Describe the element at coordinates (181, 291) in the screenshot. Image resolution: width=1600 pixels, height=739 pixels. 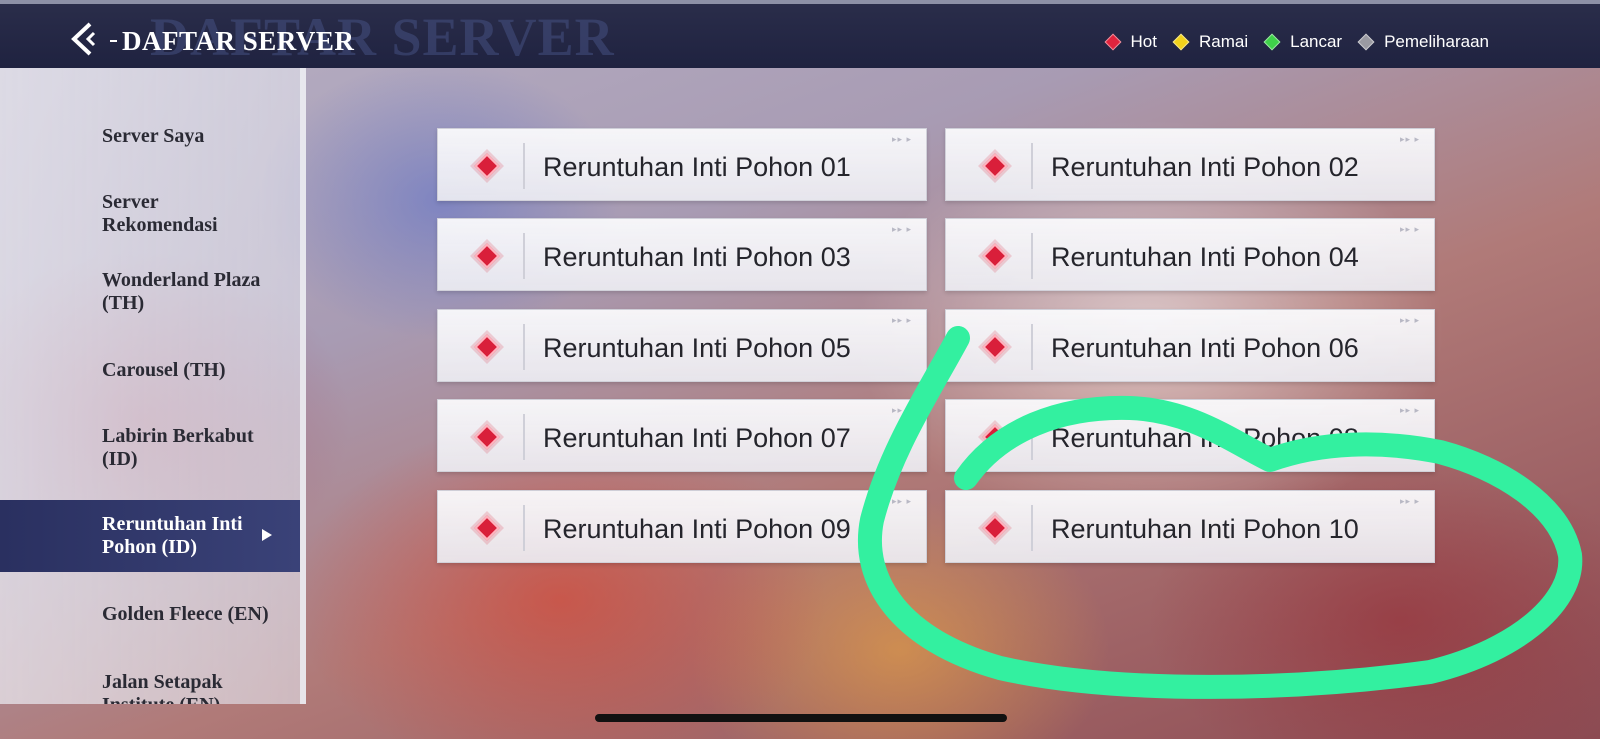
I see `sidebar-item-label: Wonderland Plaza (TH)` at that location.